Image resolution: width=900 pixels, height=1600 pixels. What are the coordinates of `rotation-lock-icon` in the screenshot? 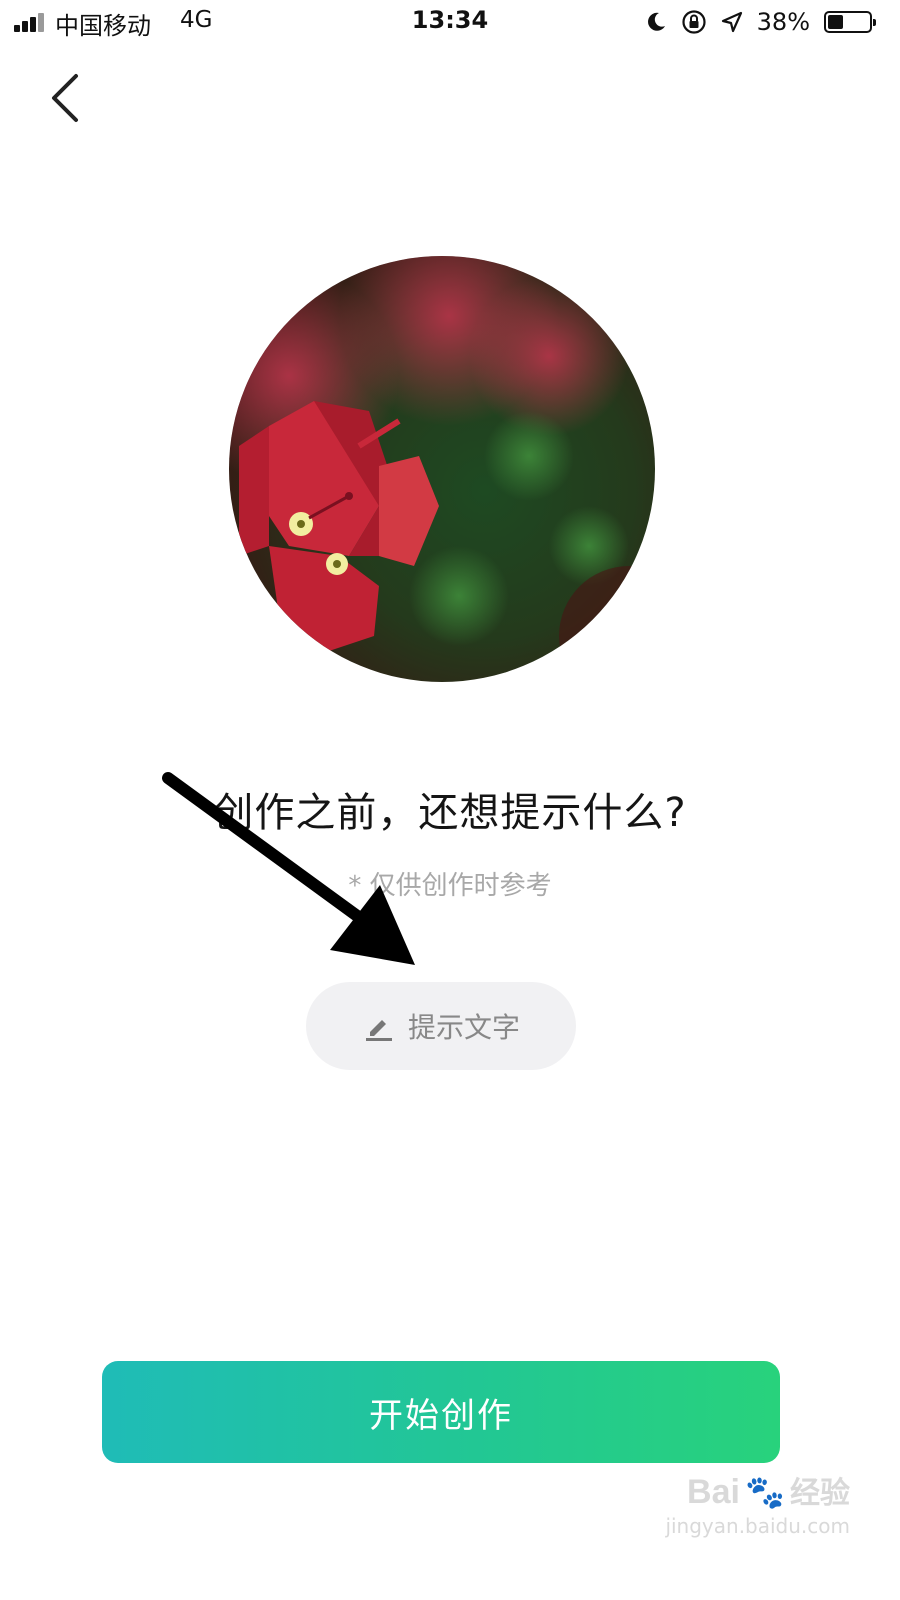 It's located at (694, 22).